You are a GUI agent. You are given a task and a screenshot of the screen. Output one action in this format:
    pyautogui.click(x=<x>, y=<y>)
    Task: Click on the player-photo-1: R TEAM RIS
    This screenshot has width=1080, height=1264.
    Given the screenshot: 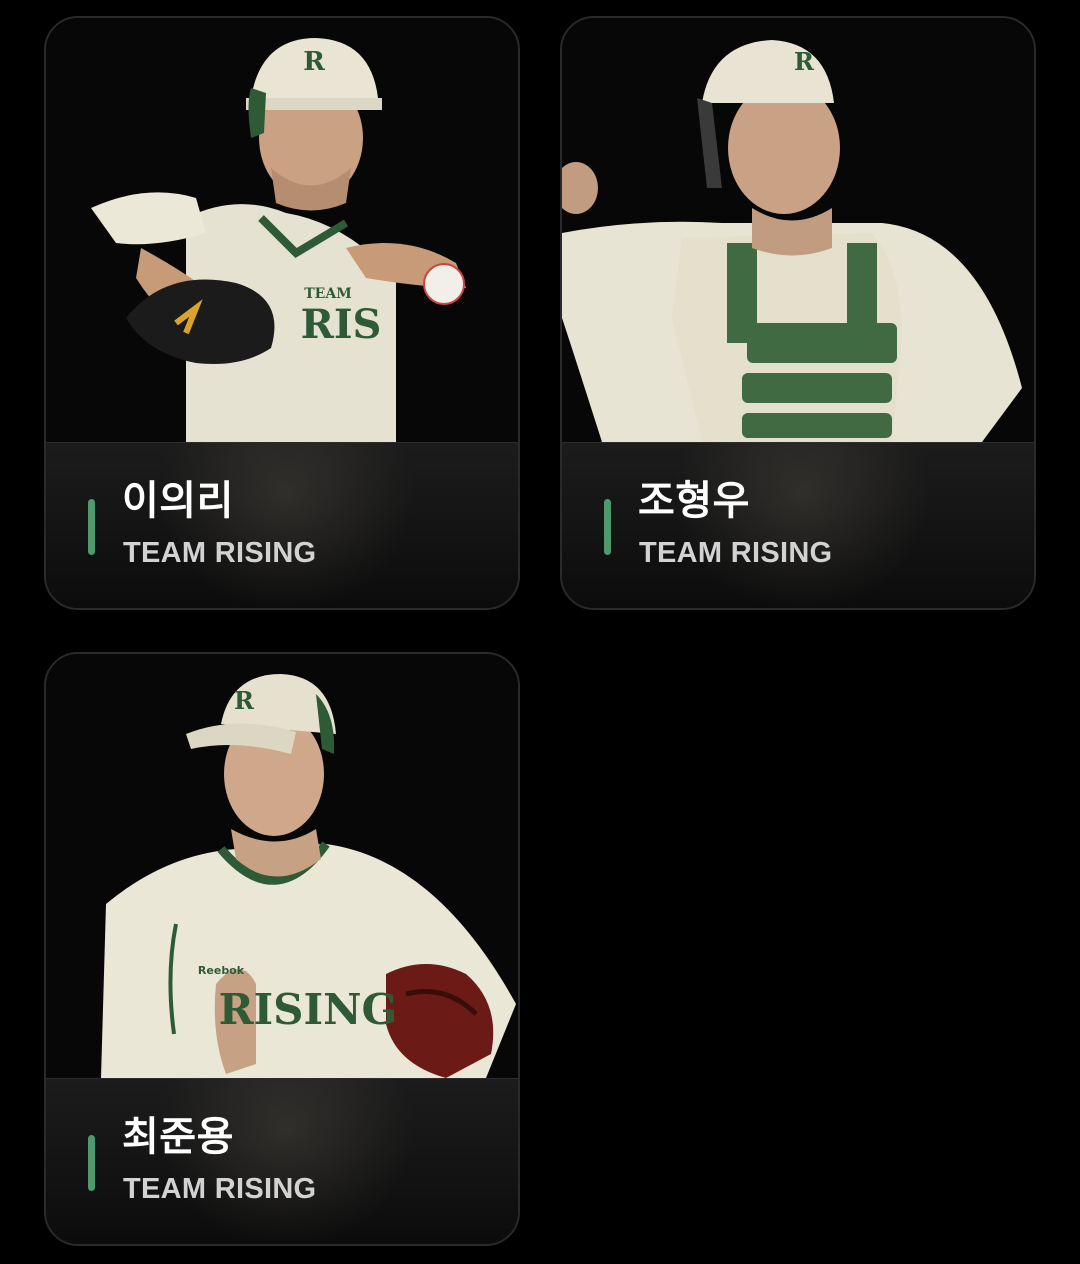 What is the action you would take?
    pyautogui.click(x=282, y=230)
    